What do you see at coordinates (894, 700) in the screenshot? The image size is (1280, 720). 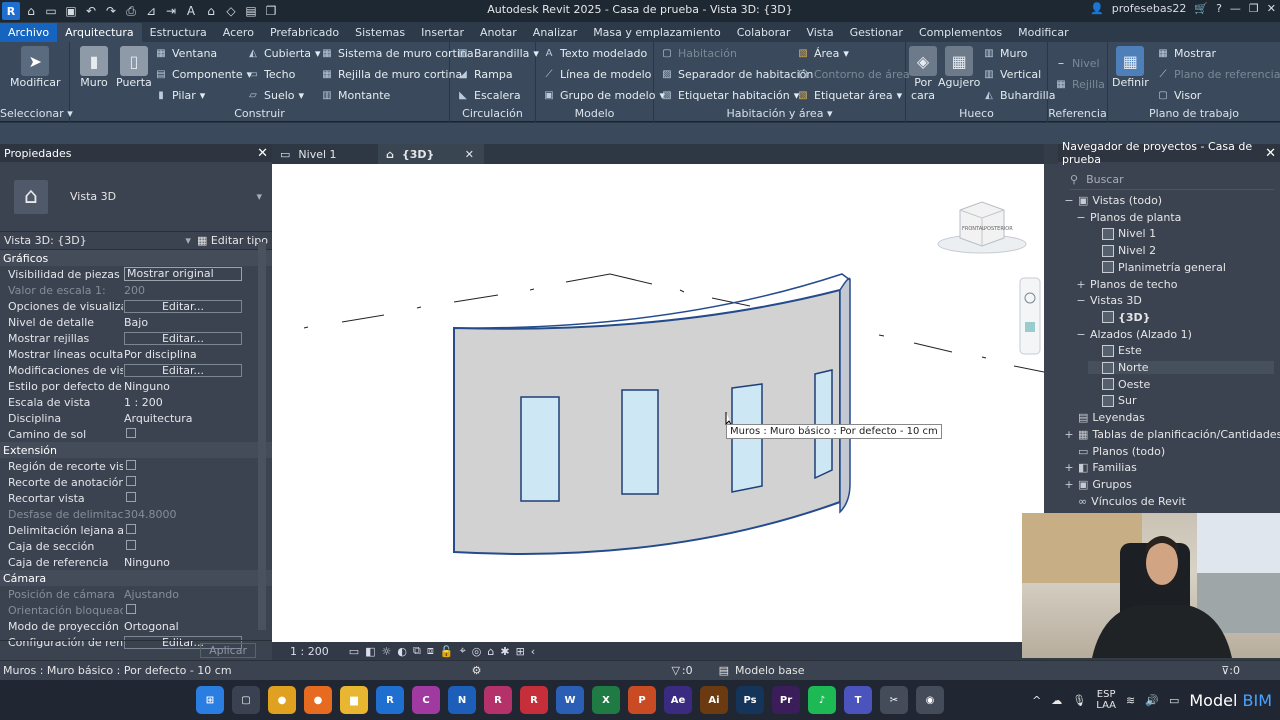 I see `taskbar-snip-icon: ✂` at bounding box center [894, 700].